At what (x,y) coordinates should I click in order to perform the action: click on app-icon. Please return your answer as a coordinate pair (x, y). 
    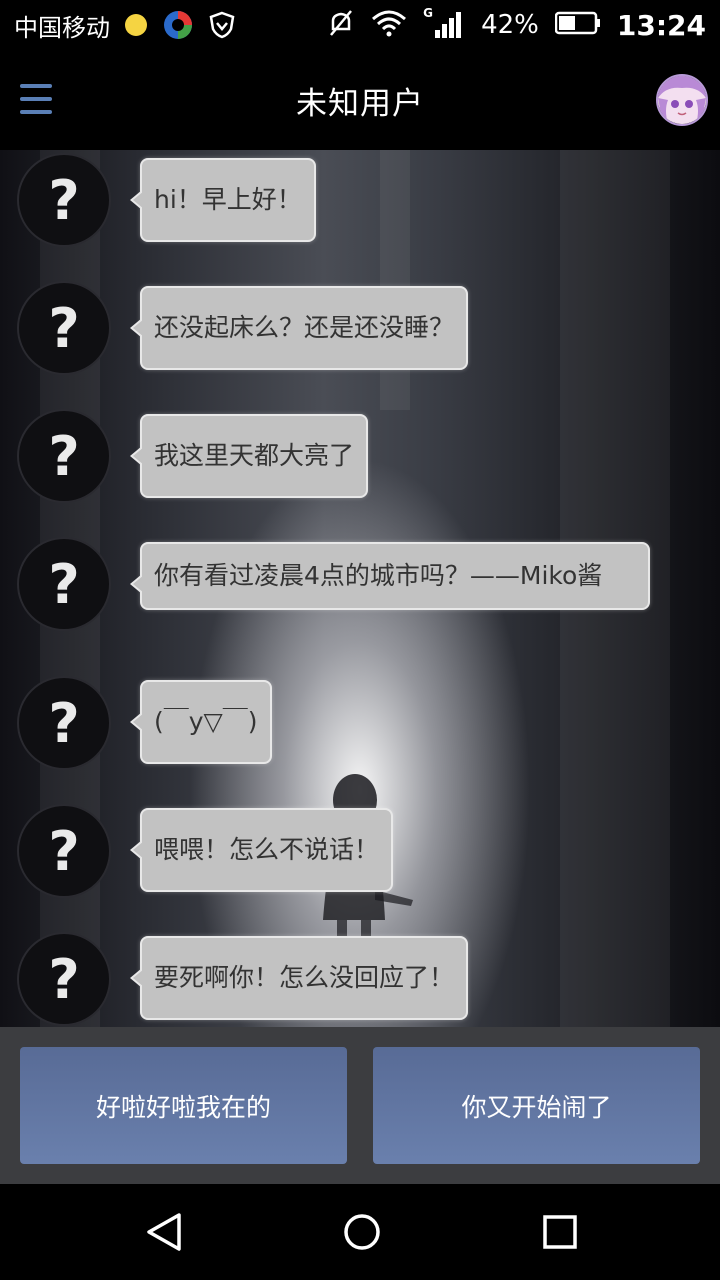
    Looking at the image, I should click on (178, 25).